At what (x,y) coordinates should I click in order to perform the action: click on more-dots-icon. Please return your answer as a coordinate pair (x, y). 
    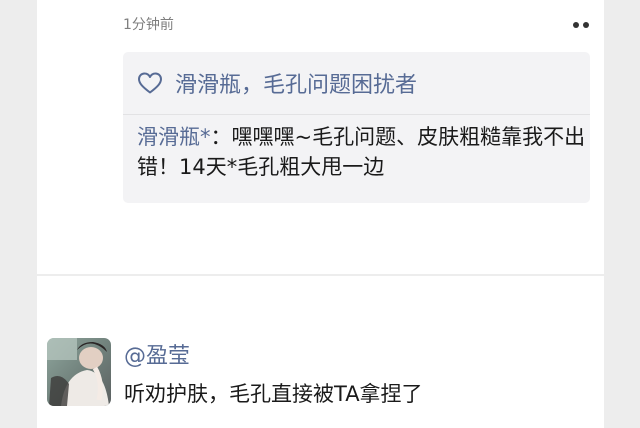
    Looking at the image, I should click on (576, 25).